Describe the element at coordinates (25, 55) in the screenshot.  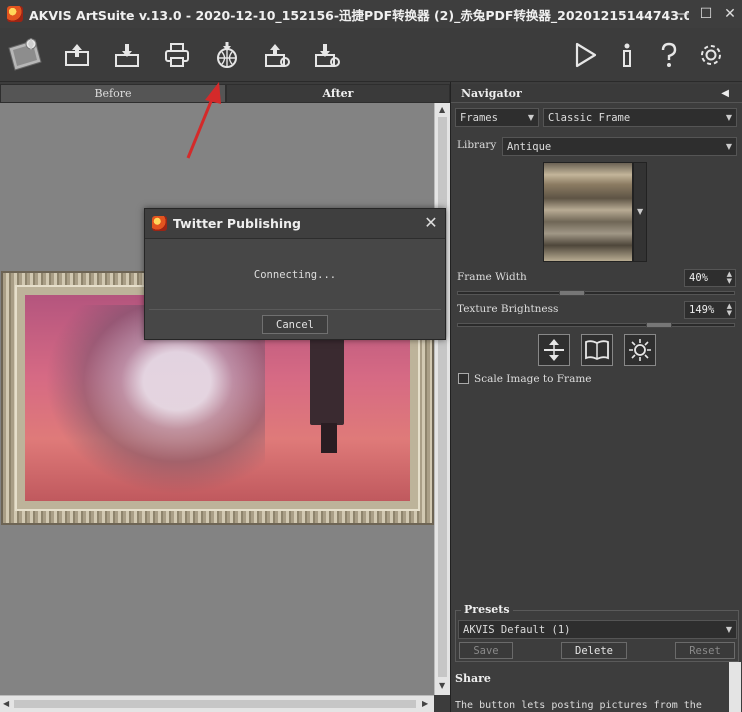
I see `artsuite-logo-icon` at that location.